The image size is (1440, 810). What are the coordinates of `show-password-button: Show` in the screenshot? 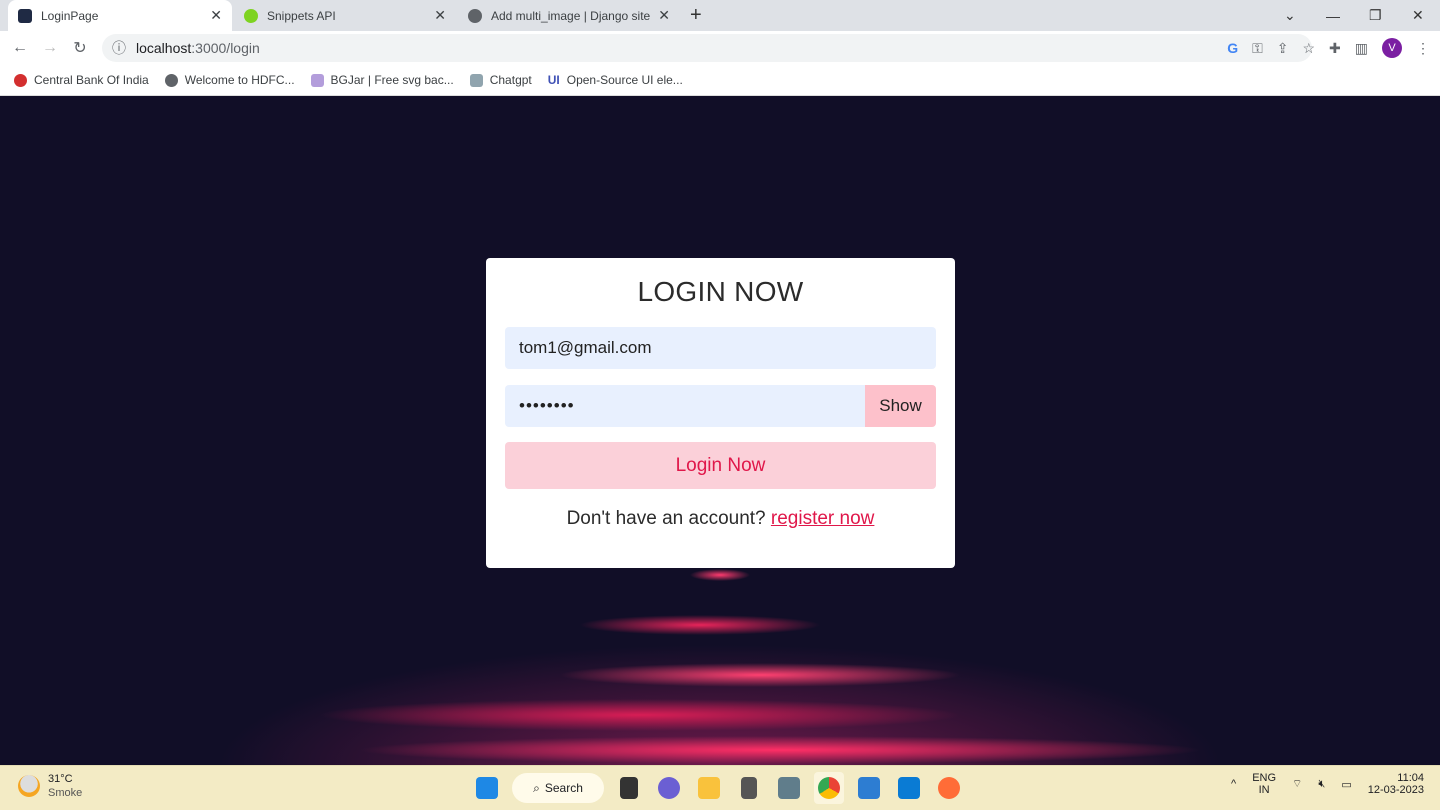 It's located at (900, 406).